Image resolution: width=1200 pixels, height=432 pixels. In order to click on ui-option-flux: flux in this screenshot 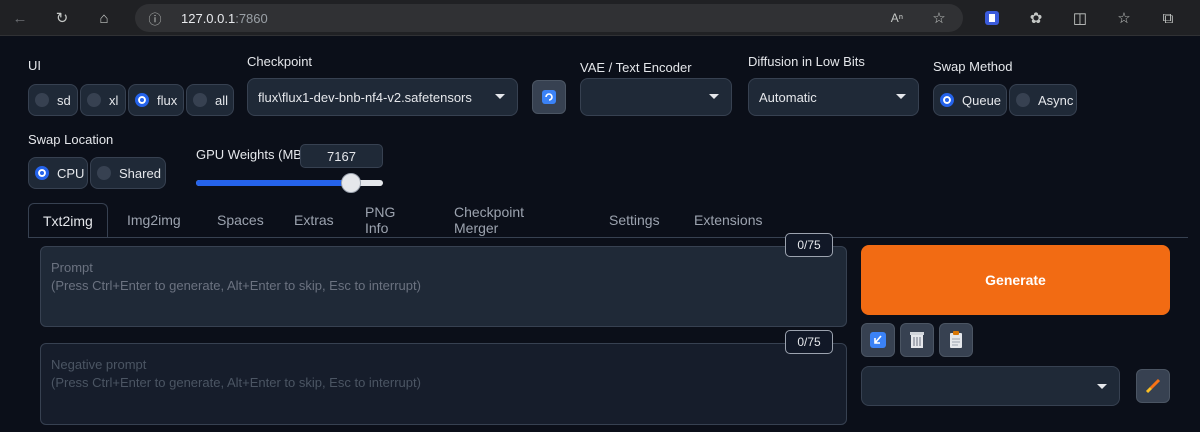, I will do `click(156, 100)`.